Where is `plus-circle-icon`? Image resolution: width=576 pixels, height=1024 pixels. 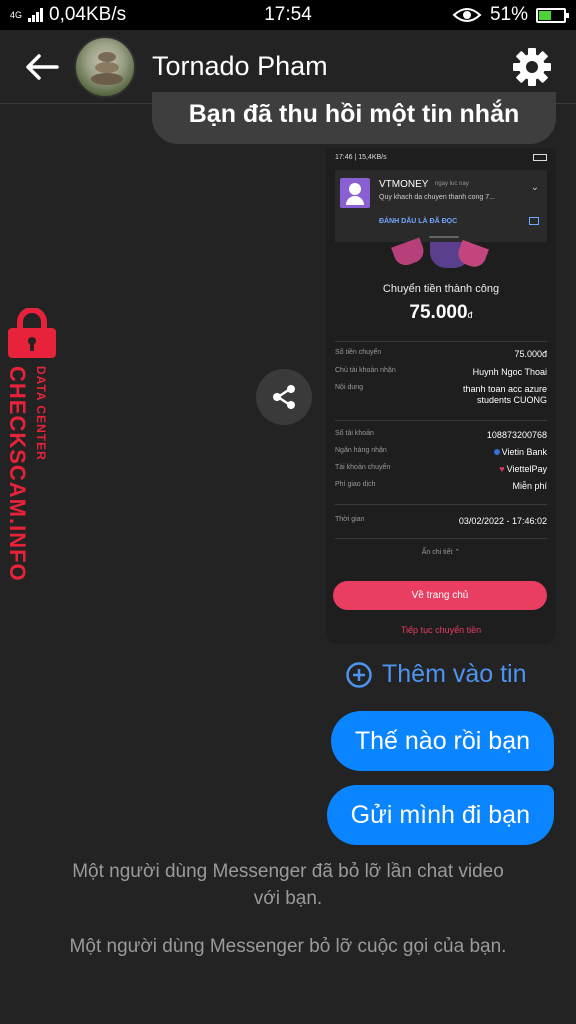
plus-circle-icon is located at coordinates (359, 674).